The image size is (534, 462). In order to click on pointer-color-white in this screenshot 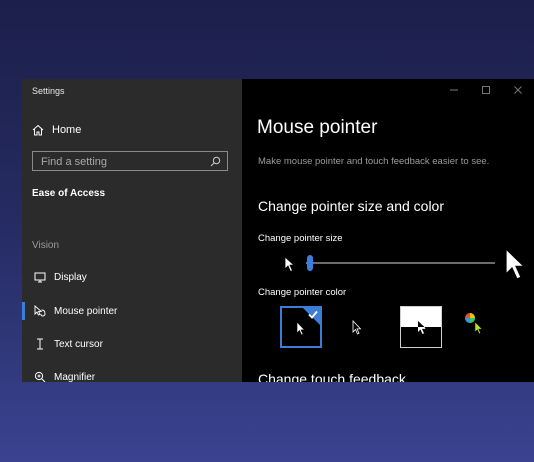, I will do `click(301, 327)`.